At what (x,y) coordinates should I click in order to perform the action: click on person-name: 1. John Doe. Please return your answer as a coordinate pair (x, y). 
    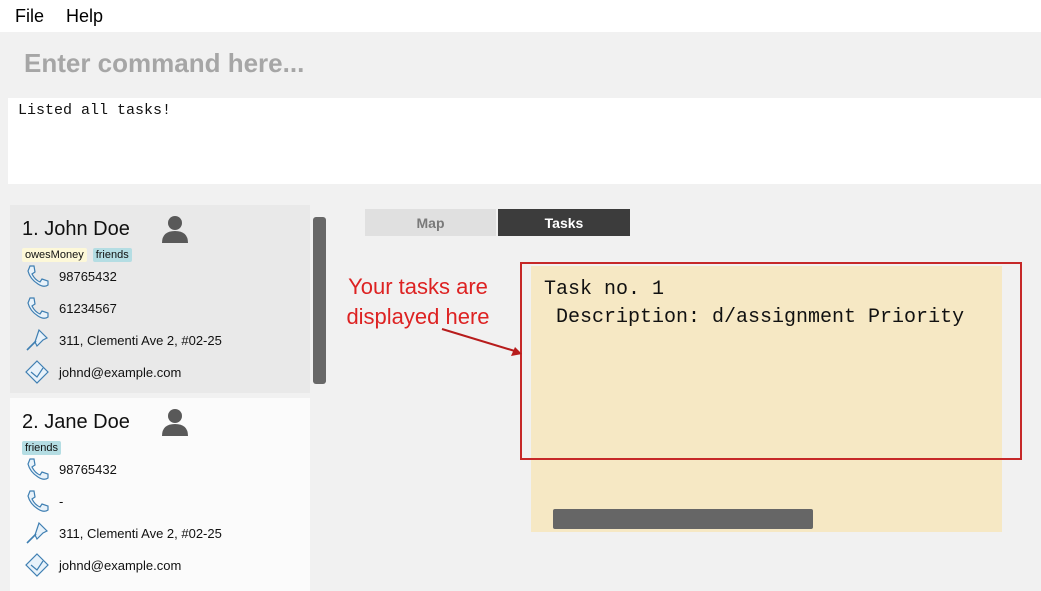
    Looking at the image, I should click on (76, 229).